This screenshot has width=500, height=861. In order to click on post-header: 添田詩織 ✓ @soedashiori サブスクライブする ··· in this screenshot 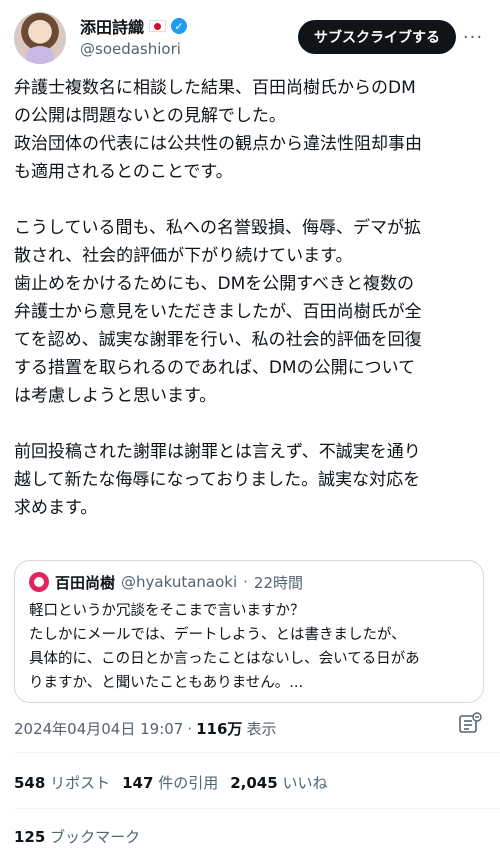, I will do `click(250, 38)`.